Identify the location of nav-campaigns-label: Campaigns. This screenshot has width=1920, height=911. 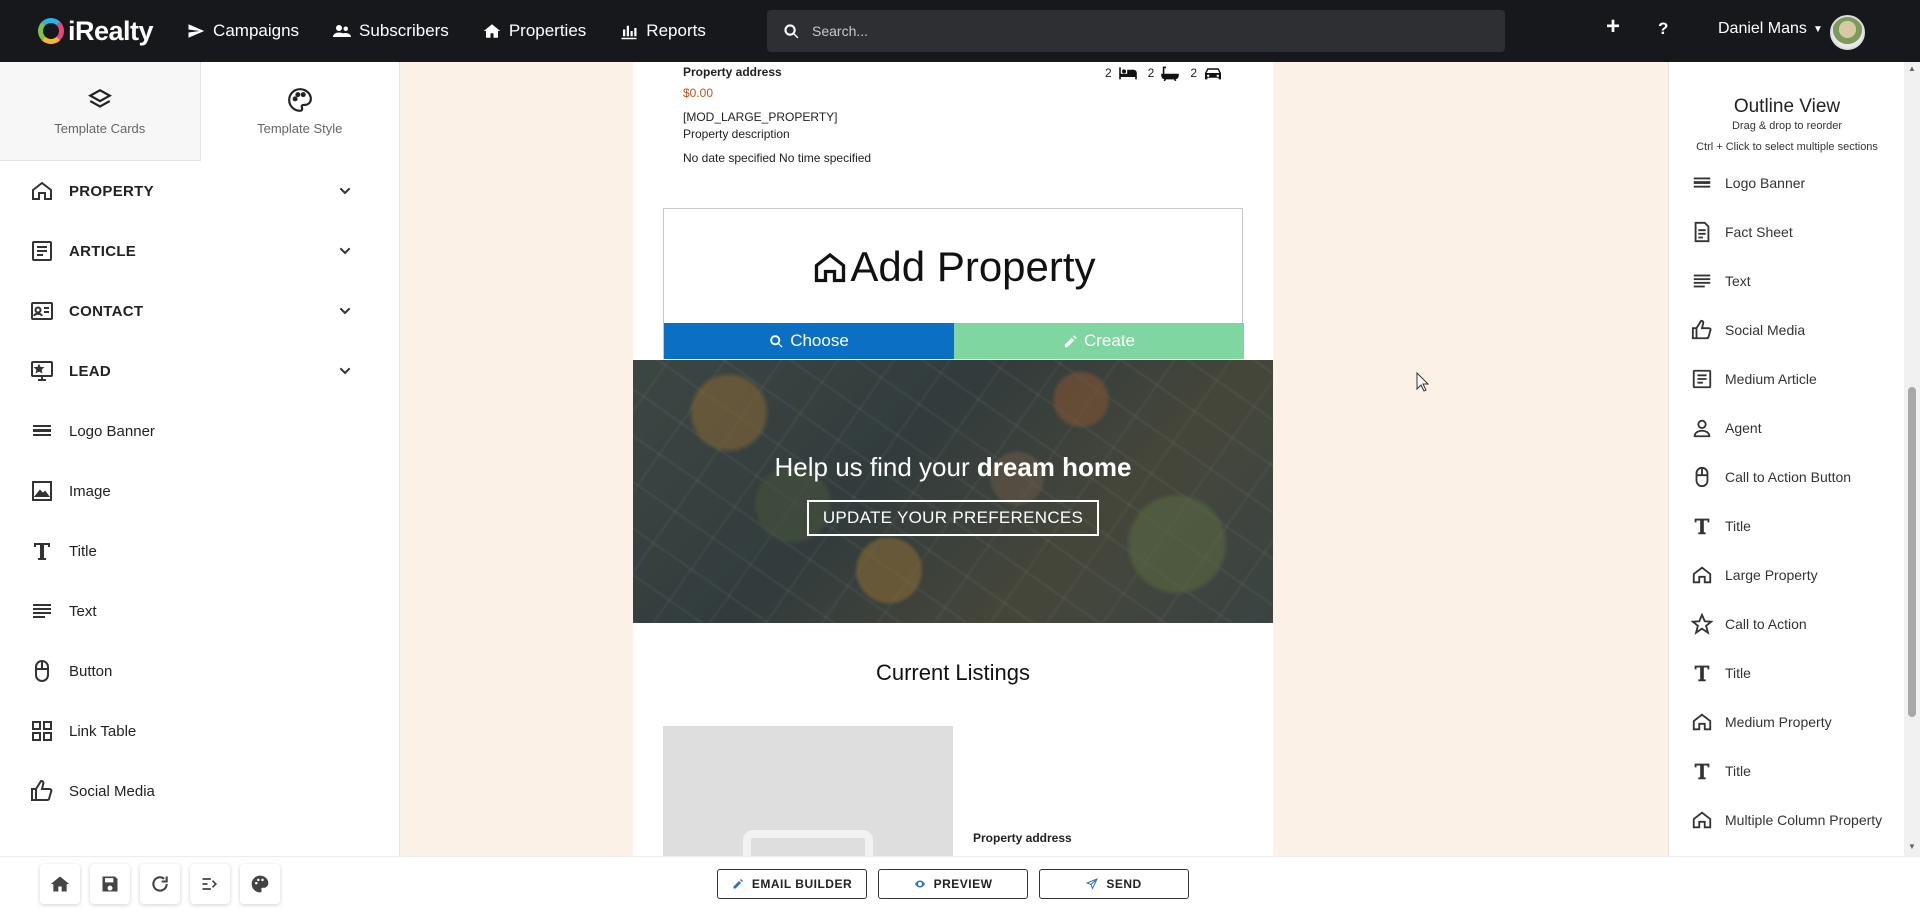
(256, 30).